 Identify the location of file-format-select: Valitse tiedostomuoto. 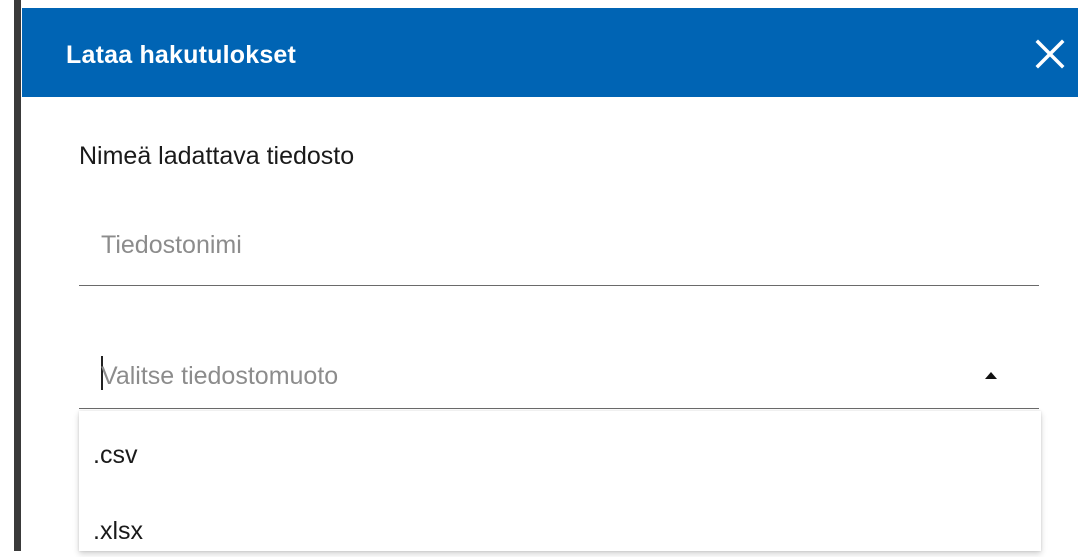
(559, 378).